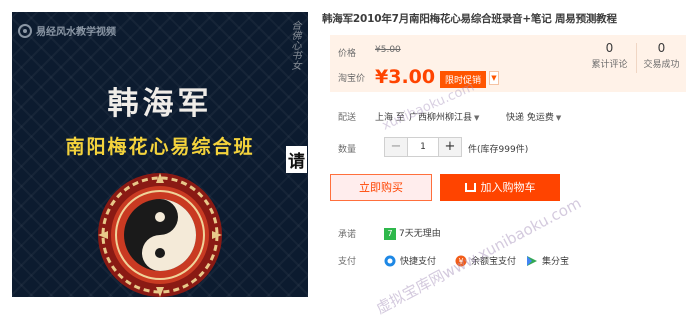 The width and height of the screenshot is (690, 317). Describe the element at coordinates (294, 45) in the screenshot. I see `seal-artwork: 合佛心书女` at that location.